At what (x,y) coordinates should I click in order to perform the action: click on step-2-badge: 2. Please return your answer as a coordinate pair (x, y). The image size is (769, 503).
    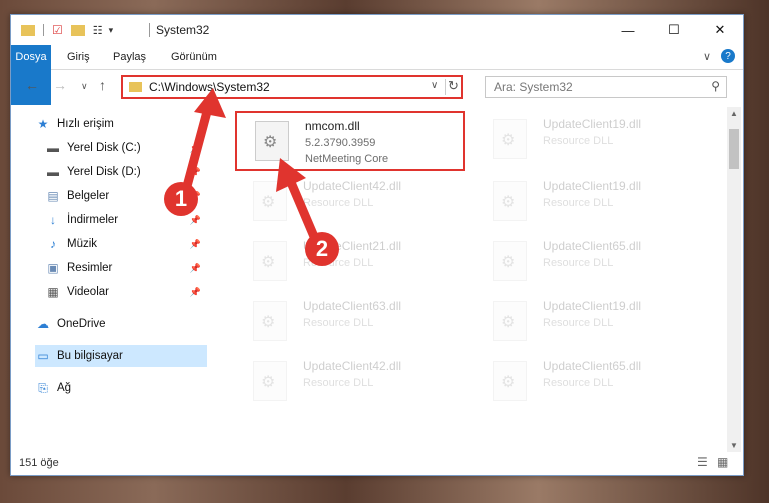
    Looking at the image, I should click on (322, 249).